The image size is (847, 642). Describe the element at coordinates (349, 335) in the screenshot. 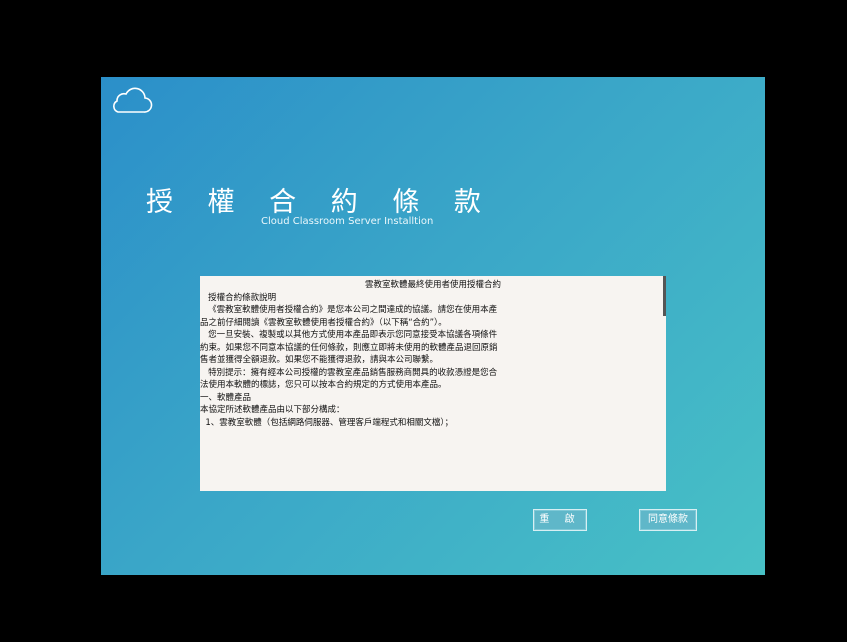

I see `license-line: 您一旦安裝、複製或以其他方式使用本產品即表示您同意接受本協議各項條件` at that location.